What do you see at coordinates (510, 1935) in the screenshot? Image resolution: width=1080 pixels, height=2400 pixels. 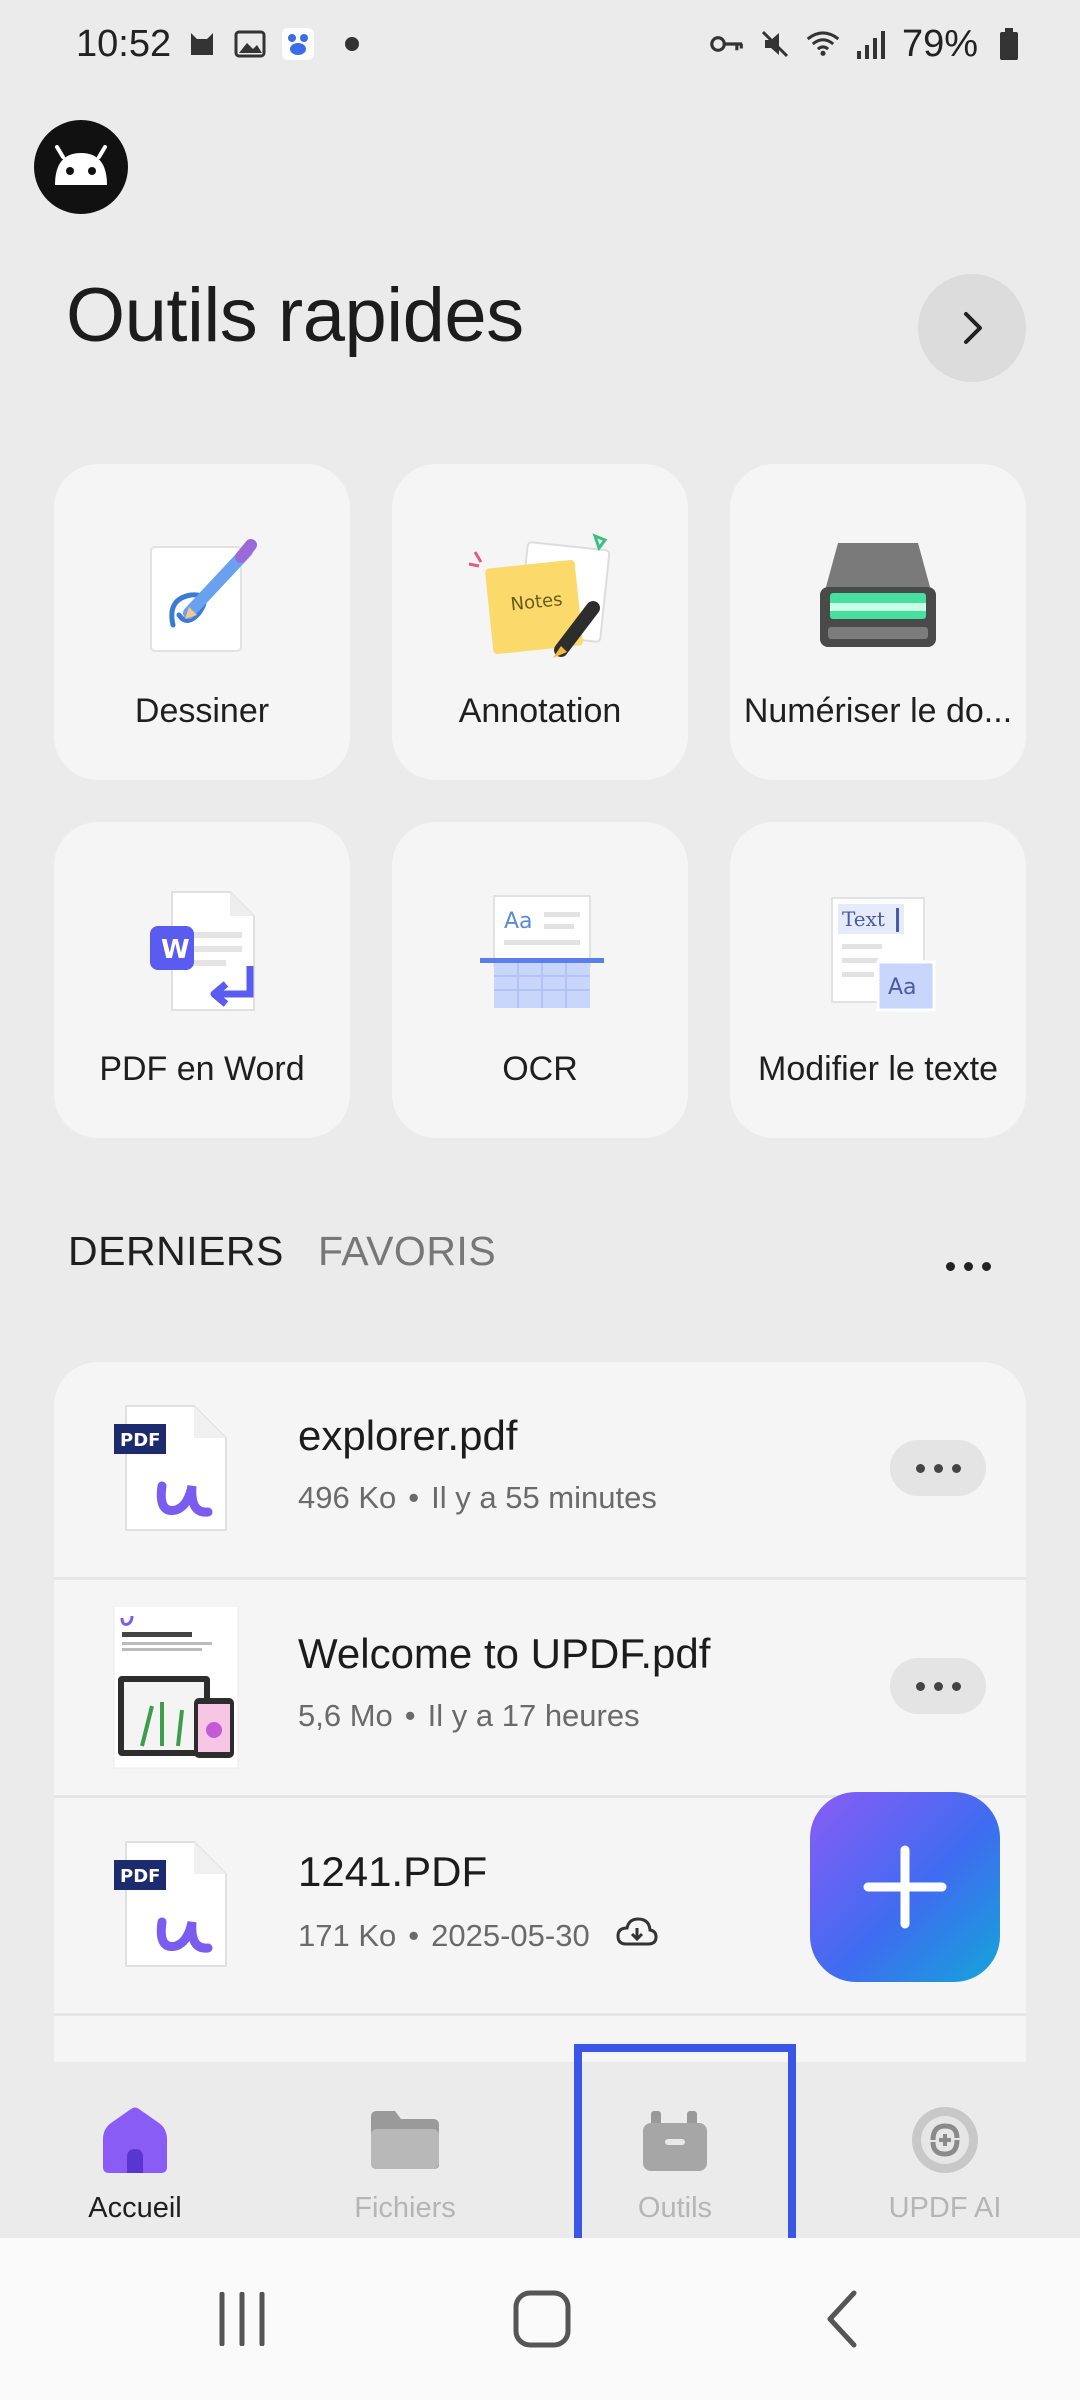 I see `file-time: 2025-05-30` at bounding box center [510, 1935].